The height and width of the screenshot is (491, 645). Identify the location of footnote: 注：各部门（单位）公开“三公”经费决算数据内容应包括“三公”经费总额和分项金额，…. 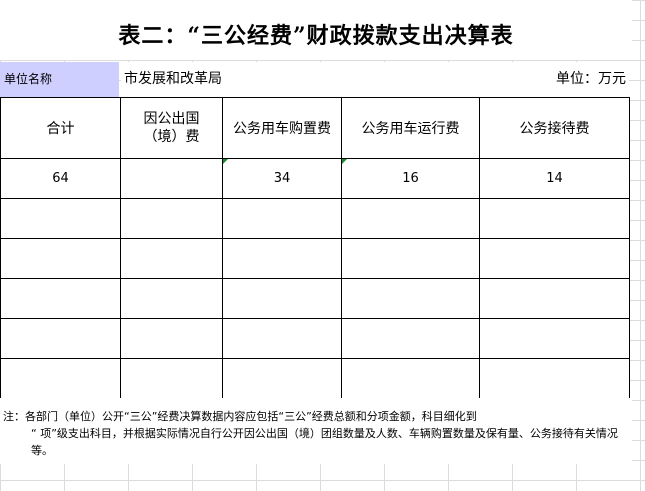
(316, 431).